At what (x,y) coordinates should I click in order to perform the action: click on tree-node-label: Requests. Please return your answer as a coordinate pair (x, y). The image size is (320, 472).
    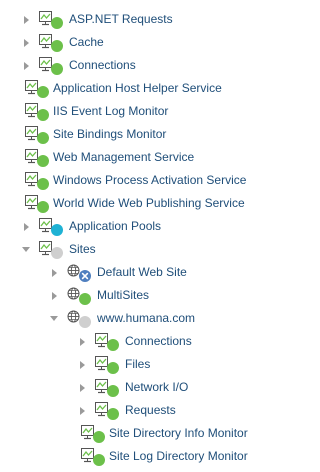
    Looking at the image, I should click on (150, 410).